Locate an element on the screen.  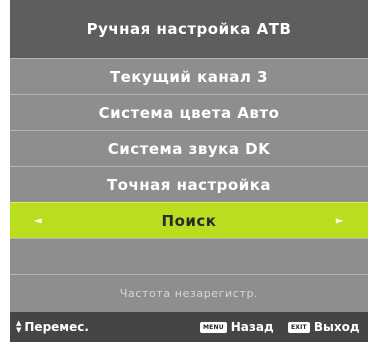
footer-back-label: Назад is located at coordinates (252, 327).